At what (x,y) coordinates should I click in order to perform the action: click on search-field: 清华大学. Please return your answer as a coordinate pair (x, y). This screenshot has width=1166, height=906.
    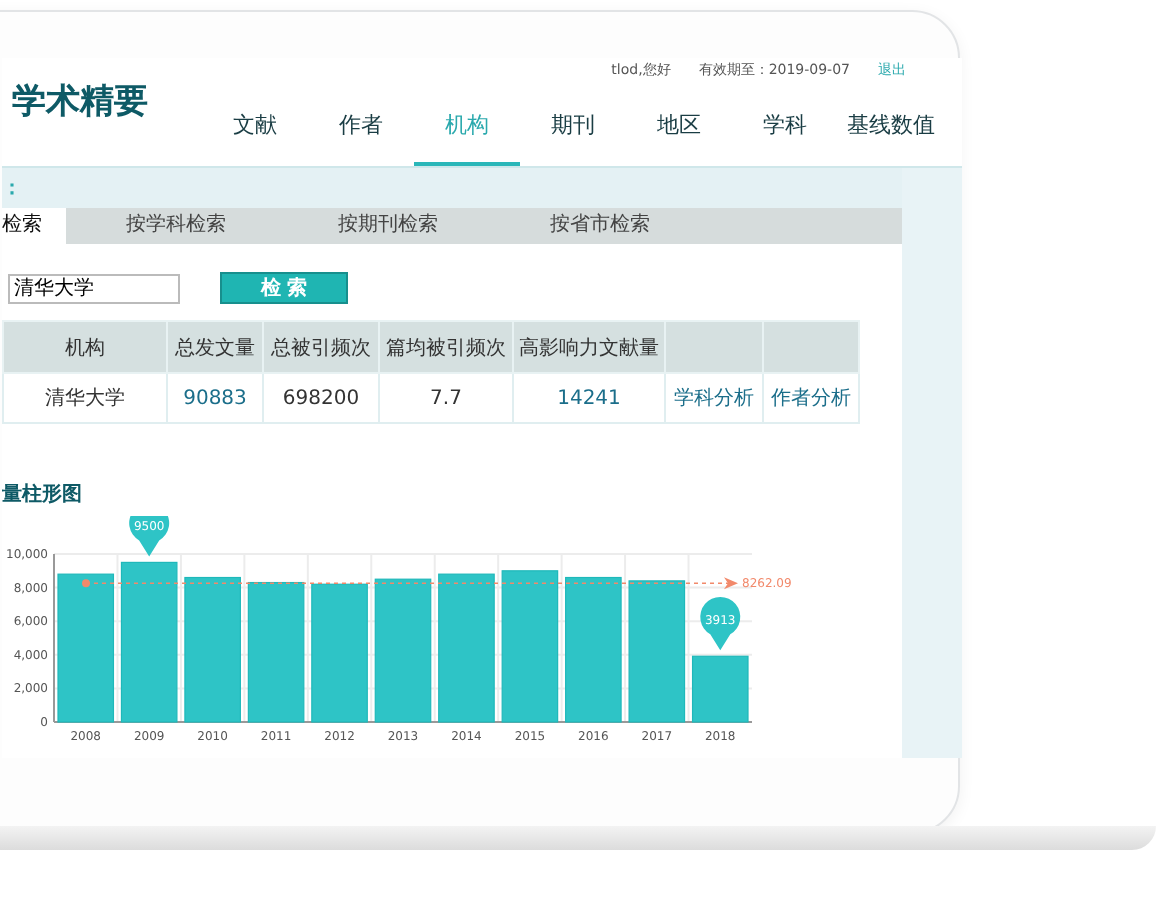
    Looking at the image, I should click on (94, 288).